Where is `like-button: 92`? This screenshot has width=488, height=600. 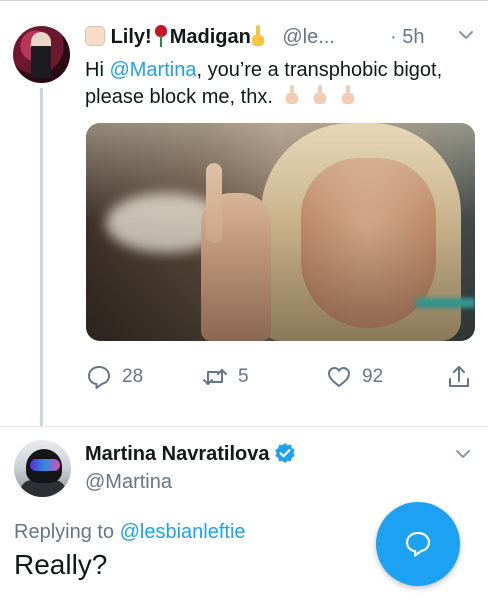
like-button: 92 is located at coordinates (354, 377).